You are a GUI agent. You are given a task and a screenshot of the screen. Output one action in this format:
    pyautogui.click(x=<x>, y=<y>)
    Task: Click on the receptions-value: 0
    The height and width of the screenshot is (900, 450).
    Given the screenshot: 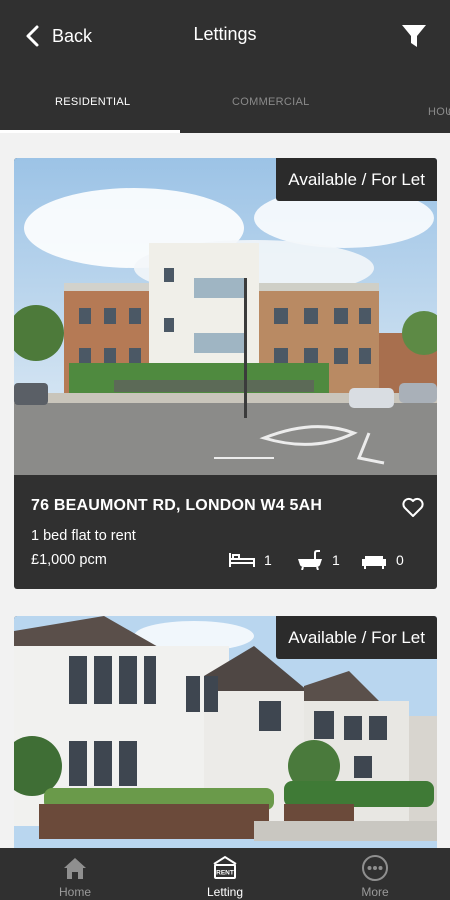 What is the action you would take?
    pyautogui.click(x=400, y=560)
    